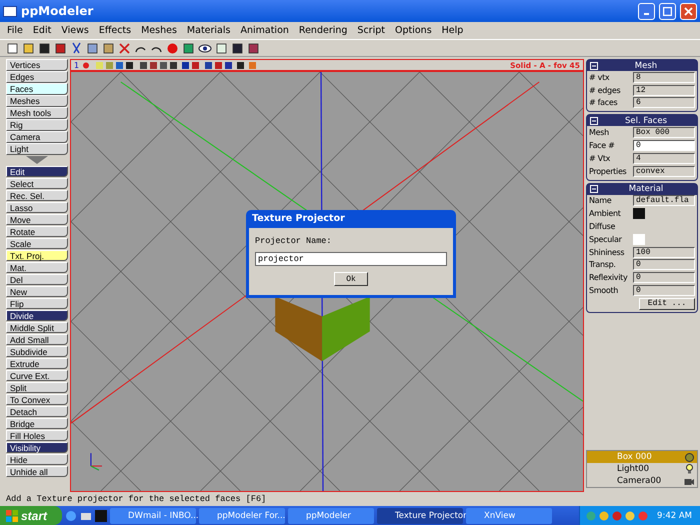  Describe the element at coordinates (605, 90) in the screenshot. I see `field-label: # edges` at that location.